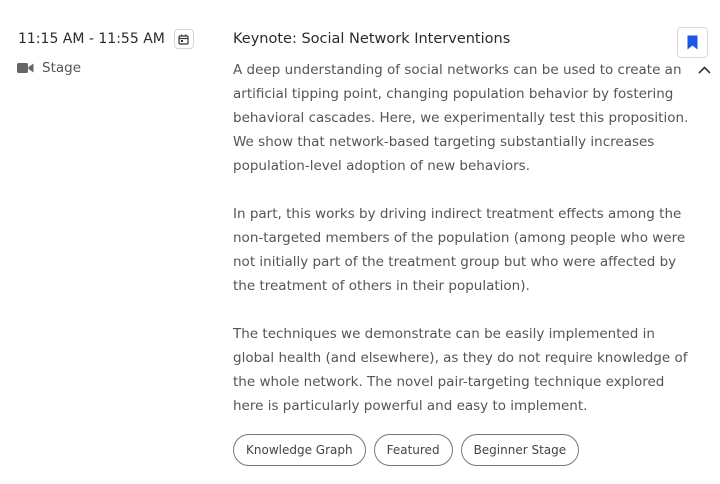 The image size is (720, 484). I want to click on chevron-up-icon, so click(704, 70).